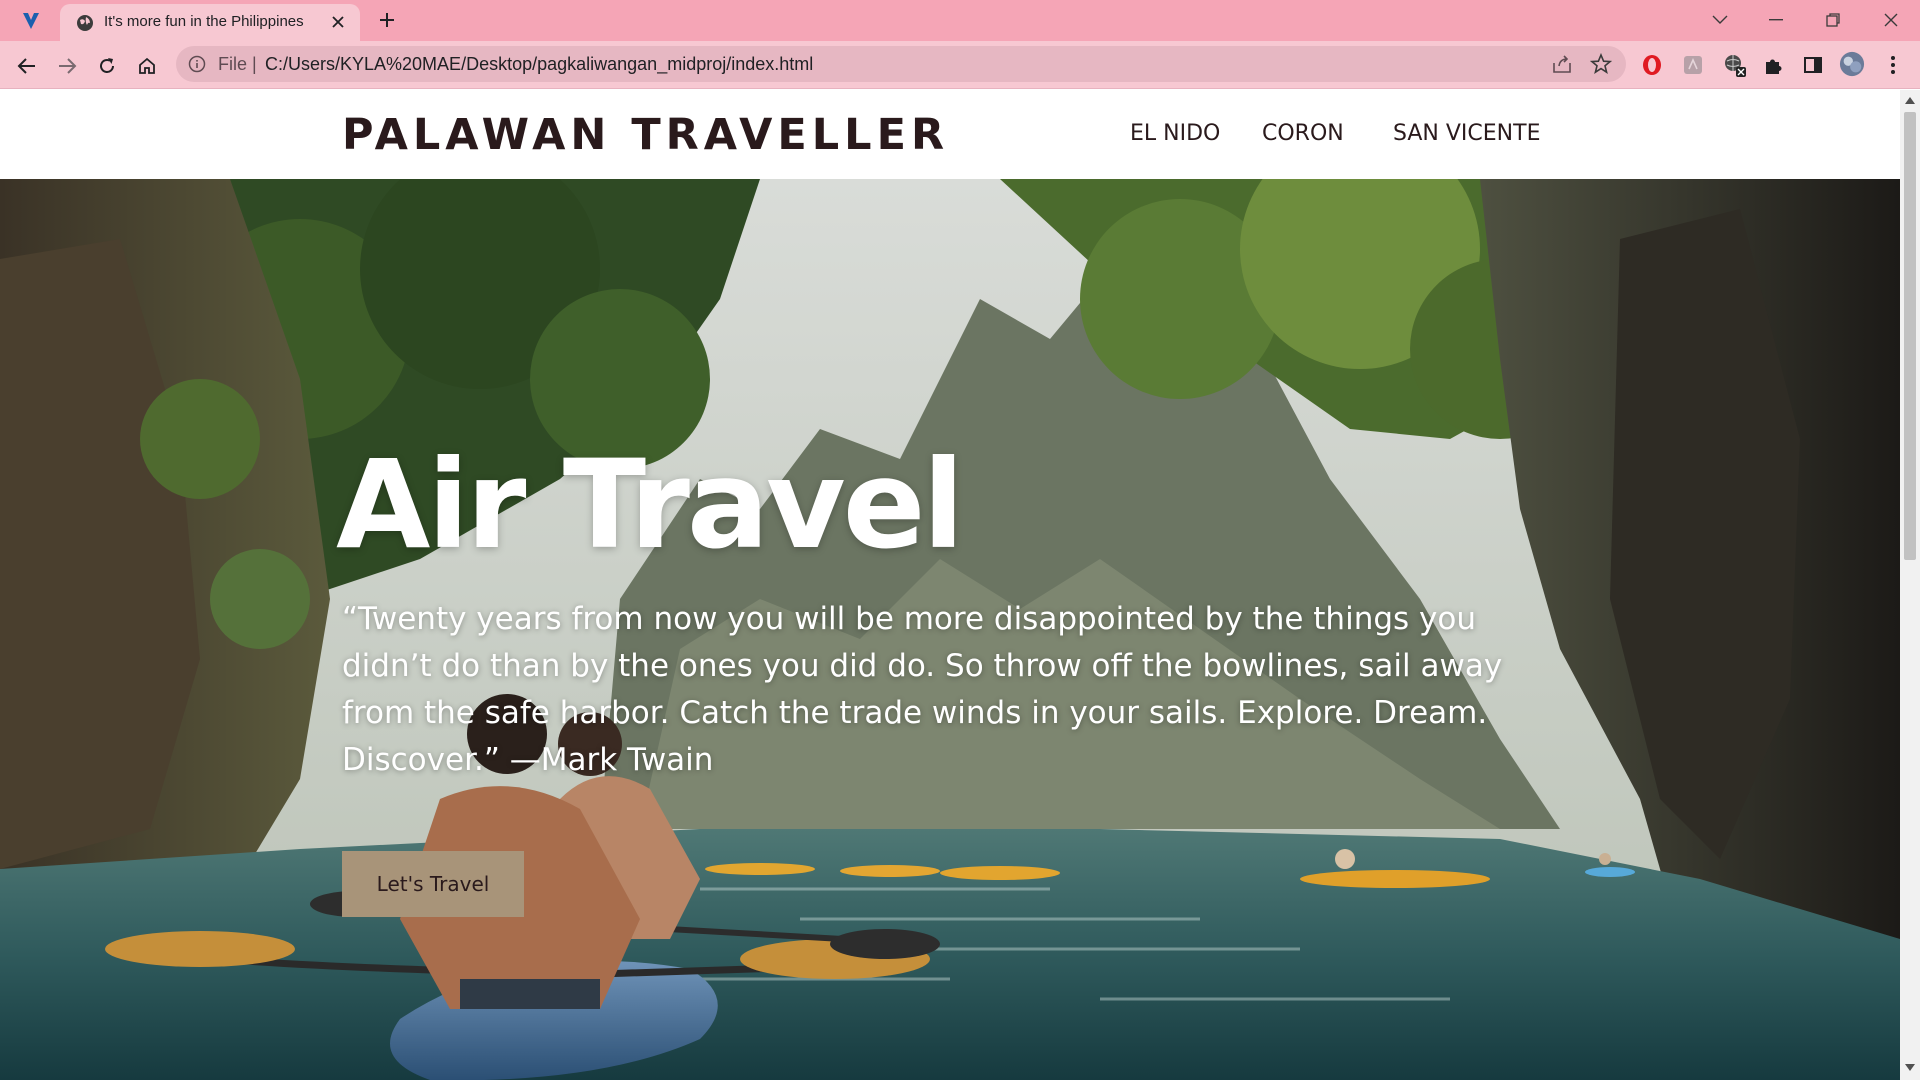  Describe the element at coordinates (433, 884) in the screenshot. I see `lets-travel-button: Let's Travel` at that location.